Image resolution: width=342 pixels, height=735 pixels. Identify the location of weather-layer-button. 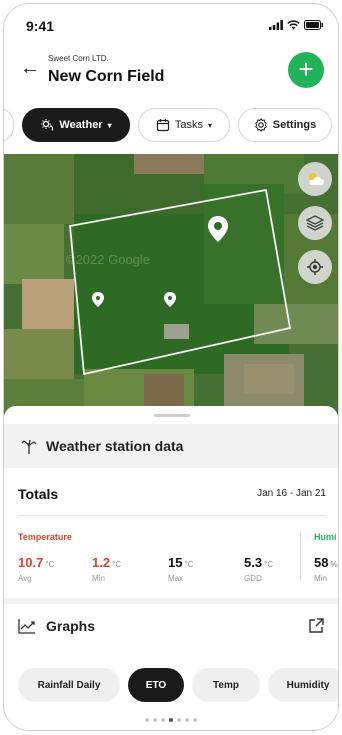
(315, 179).